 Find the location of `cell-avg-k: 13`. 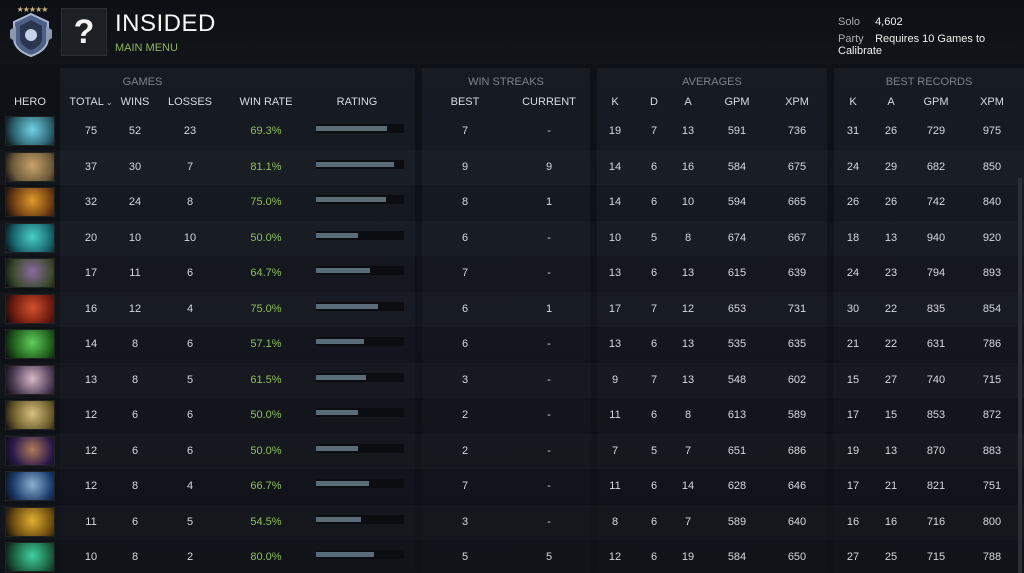

cell-avg-k: 13 is located at coordinates (615, 344).